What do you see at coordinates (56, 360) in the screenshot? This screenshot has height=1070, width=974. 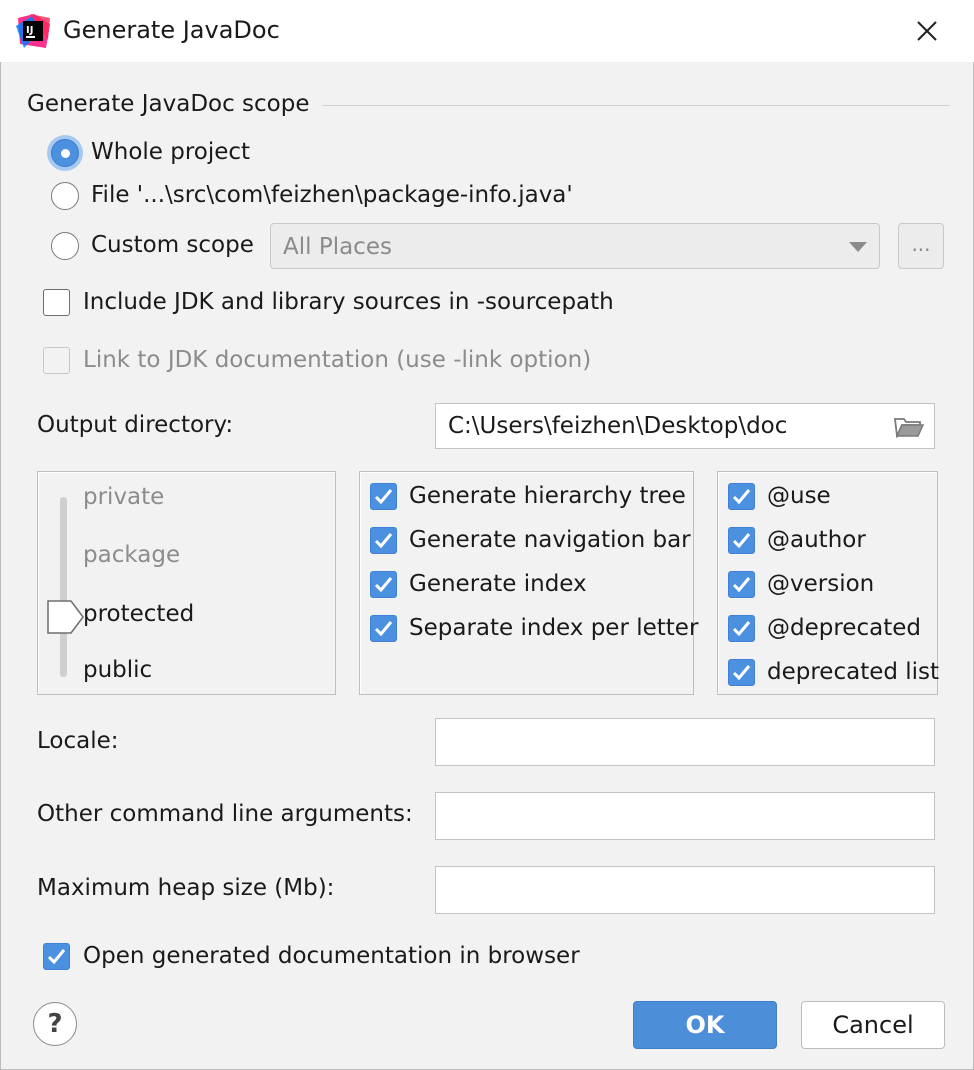 I see `link-jdk-checkbox` at bounding box center [56, 360].